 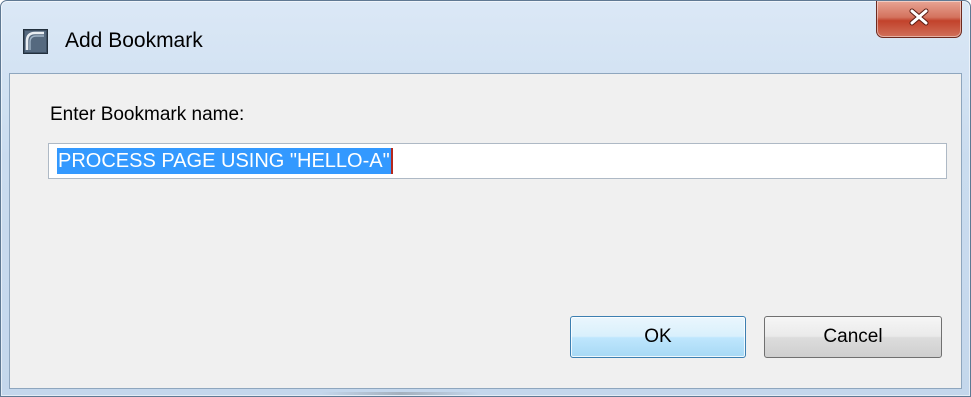 I want to click on close-button, so click(x=919, y=19).